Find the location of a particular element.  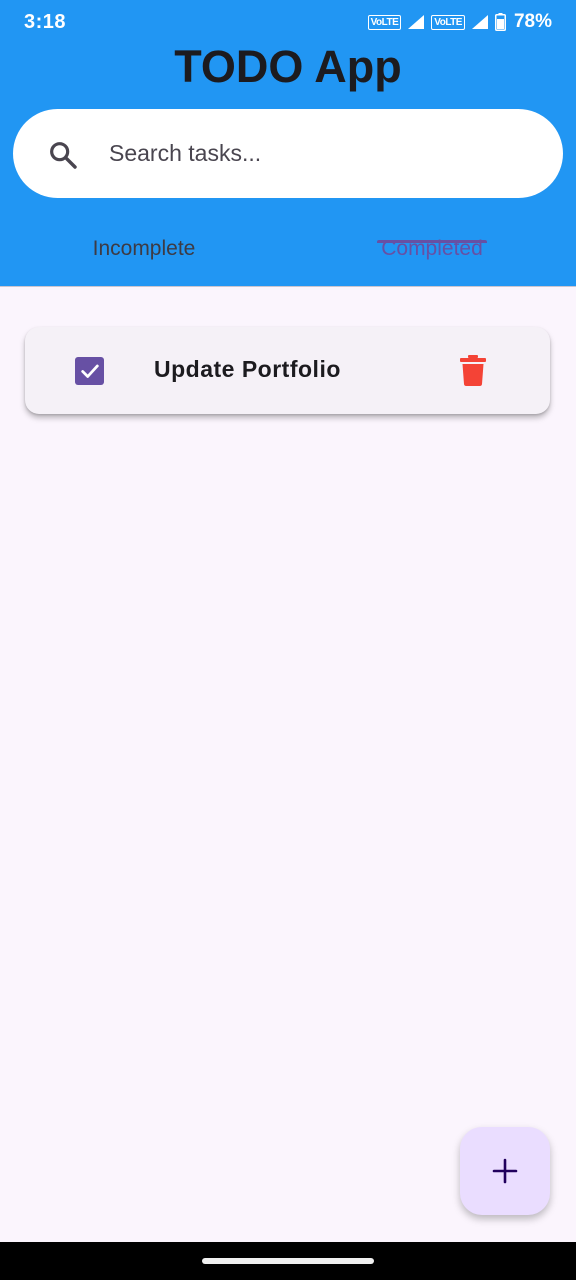

search-icon is located at coordinates (63, 155).